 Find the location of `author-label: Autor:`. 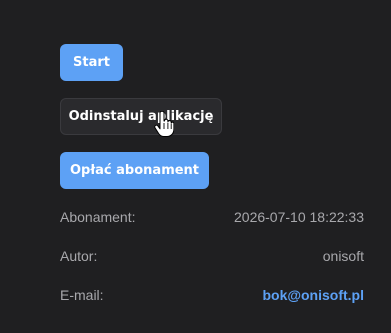

author-label: Autor: is located at coordinates (79, 256).